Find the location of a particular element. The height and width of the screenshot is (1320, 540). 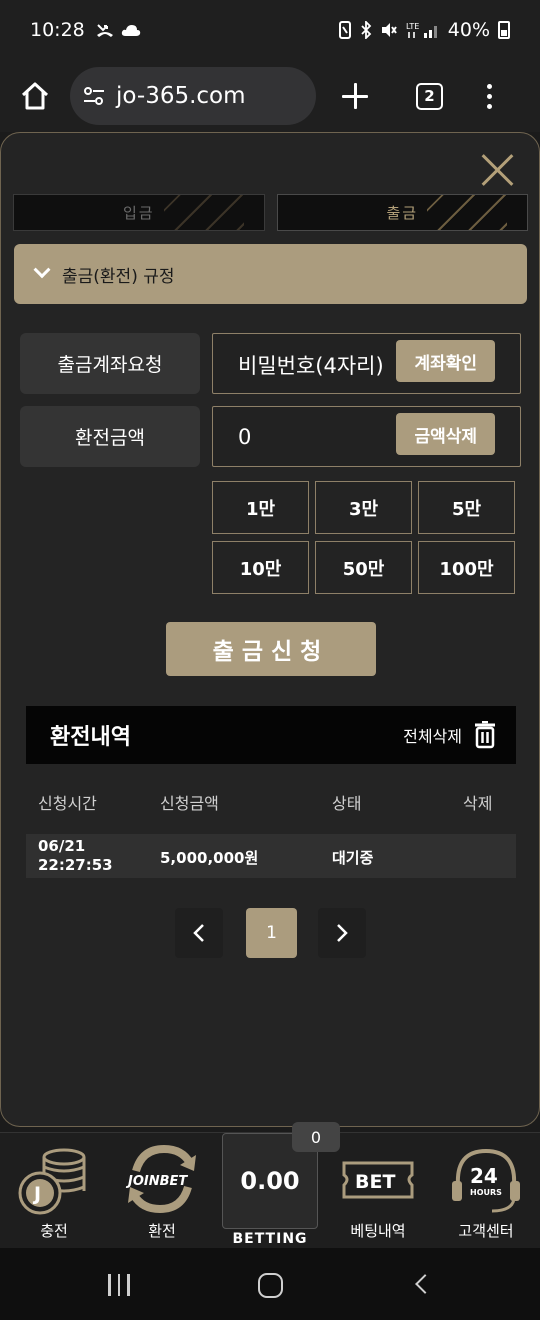

tab-deposit-label: 입금 is located at coordinates (138, 213).